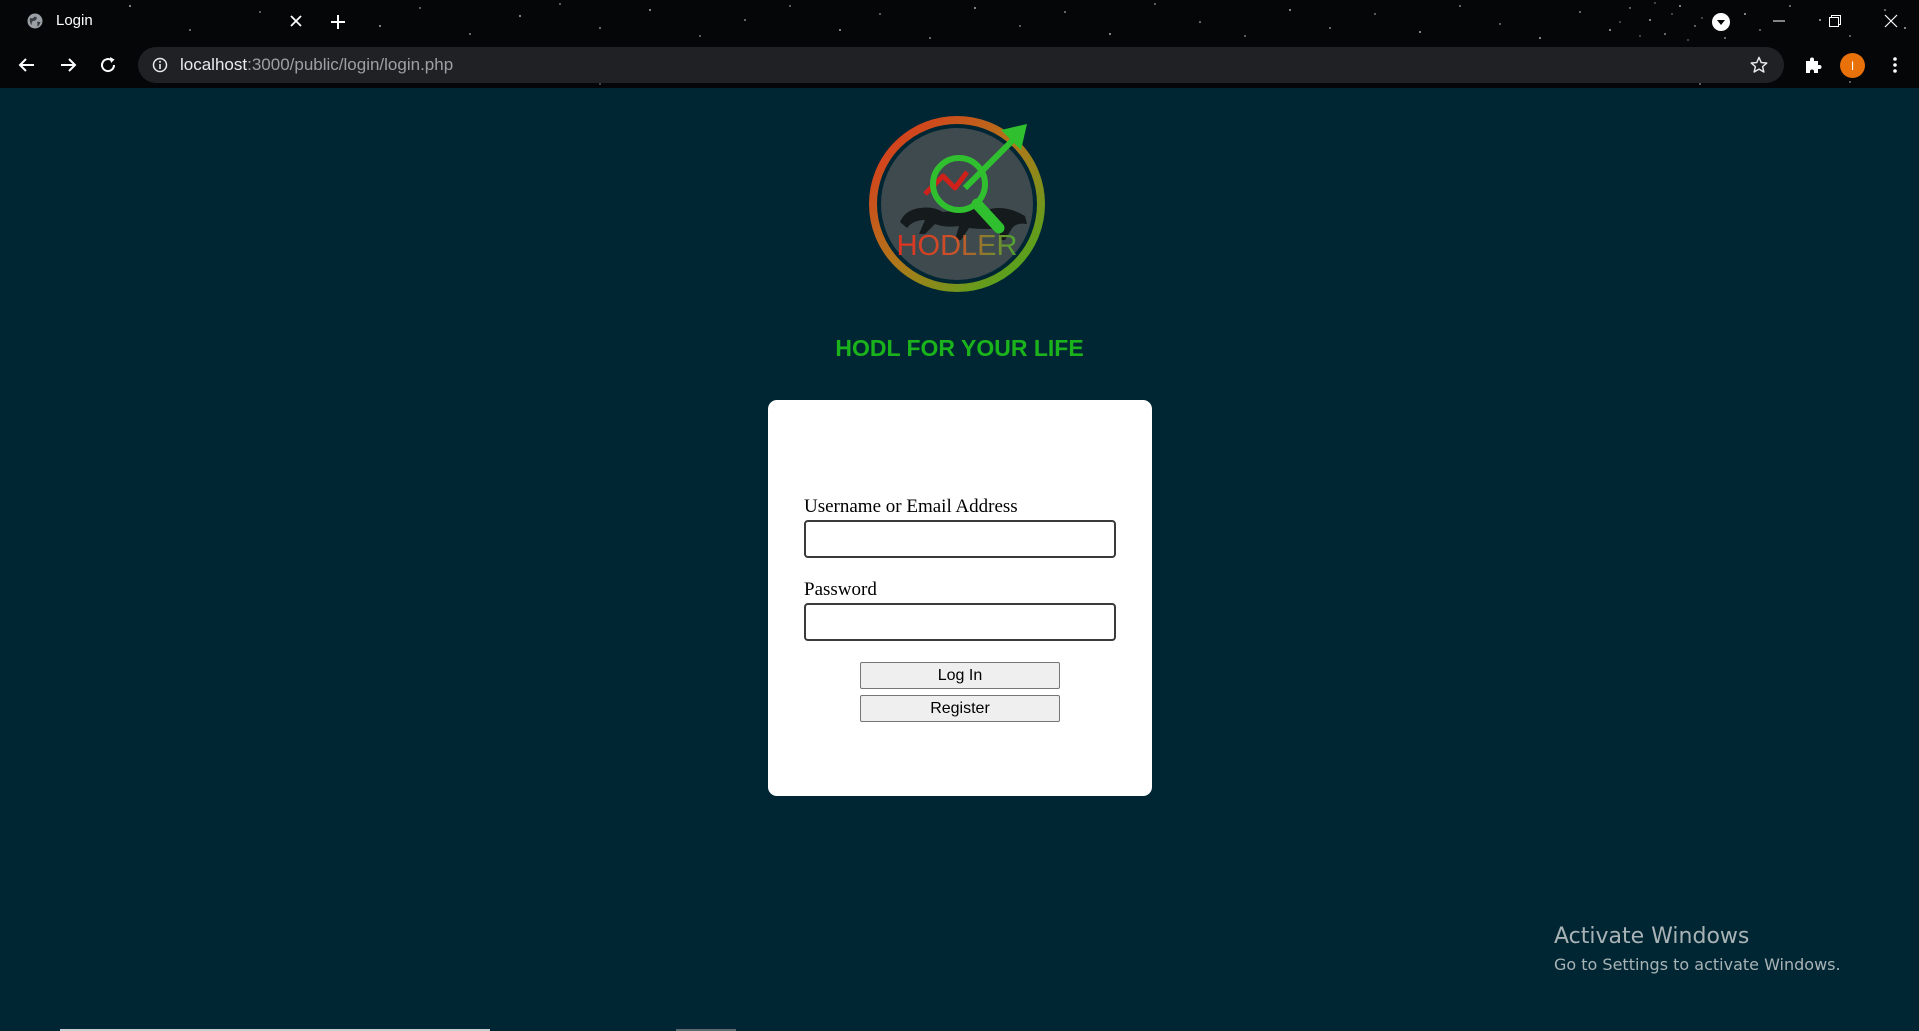 This screenshot has width=1919, height=1031. What do you see at coordinates (74, 20) in the screenshot?
I see `tab-title: Login` at bounding box center [74, 20].